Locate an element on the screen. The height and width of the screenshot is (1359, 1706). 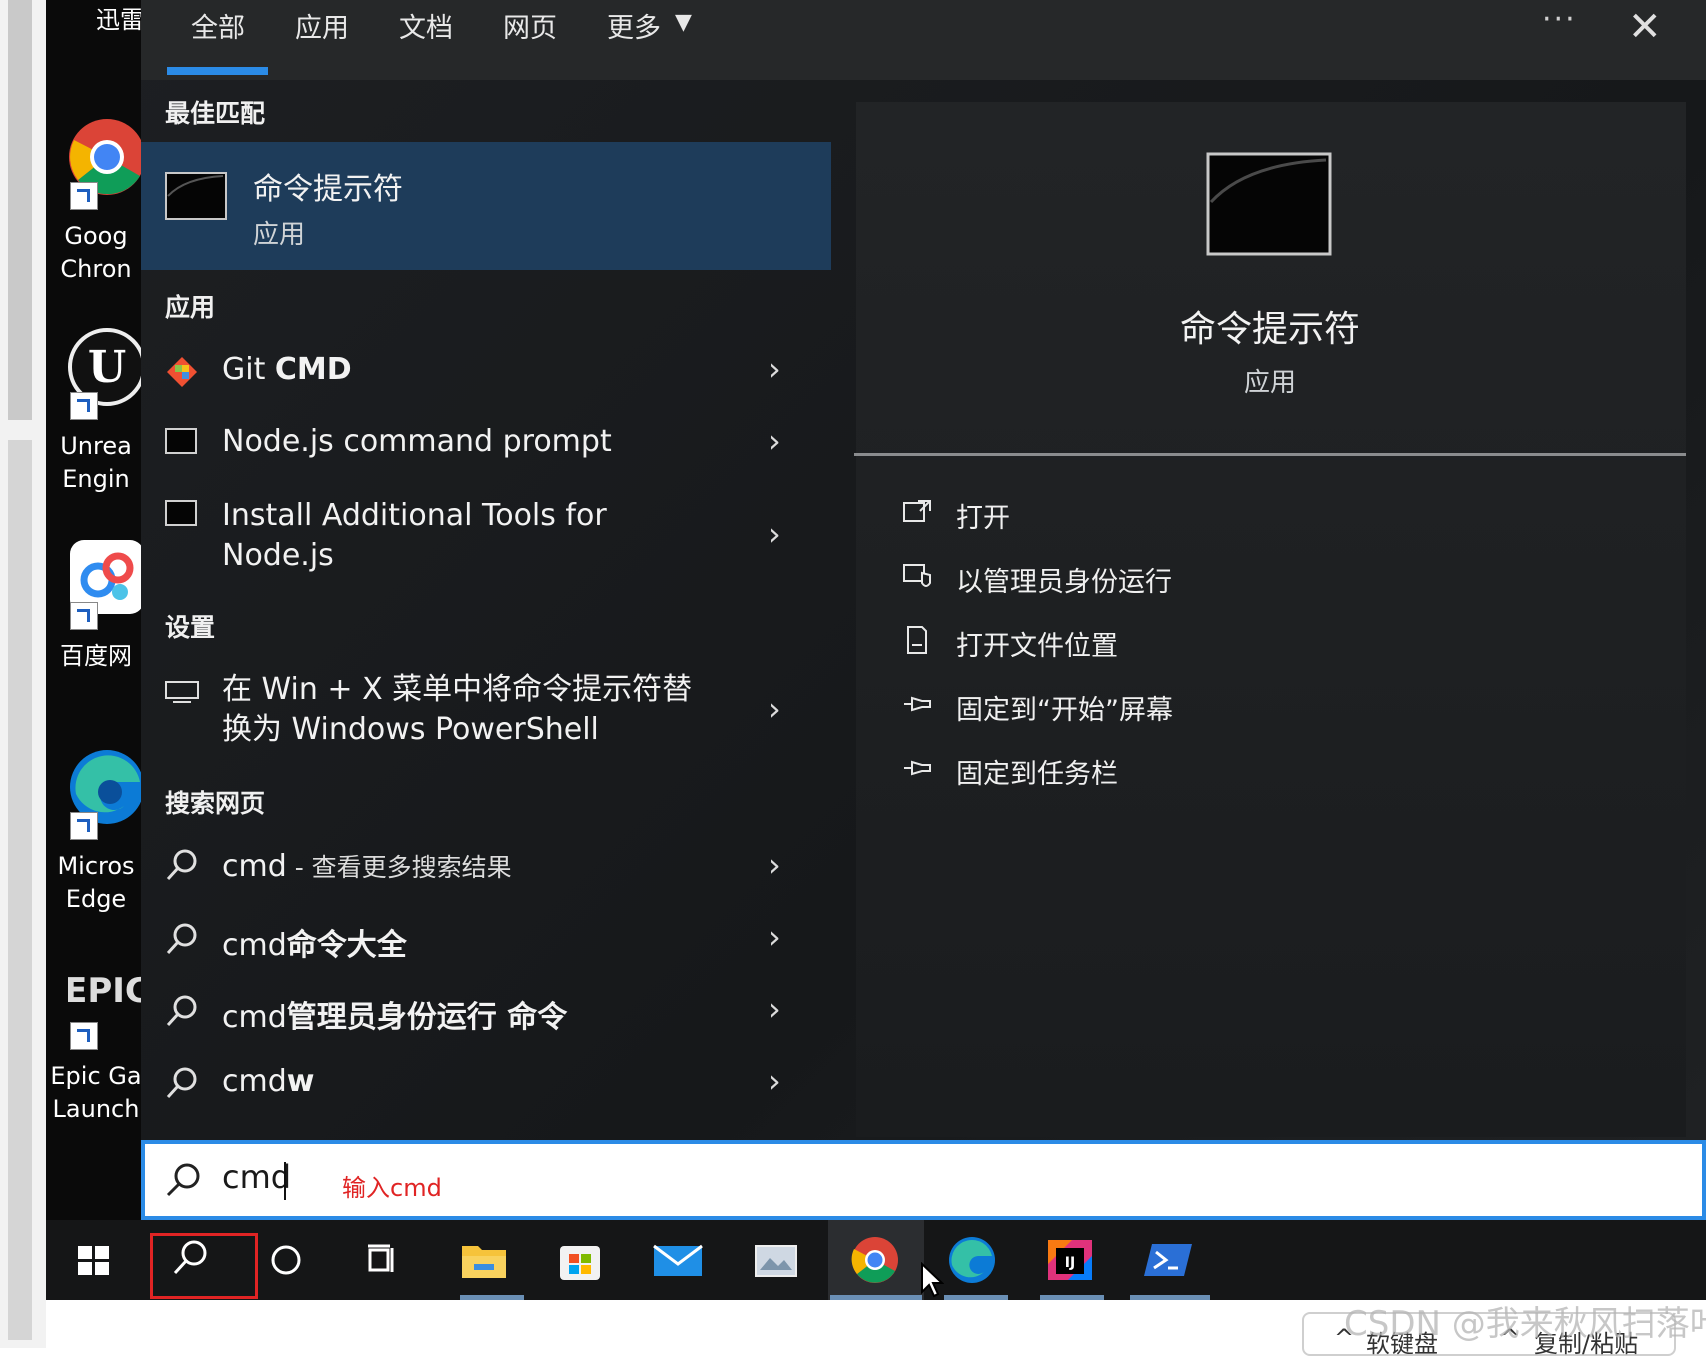
desktop-label-baidu: 百度网 is located at coordinates (96, 656).